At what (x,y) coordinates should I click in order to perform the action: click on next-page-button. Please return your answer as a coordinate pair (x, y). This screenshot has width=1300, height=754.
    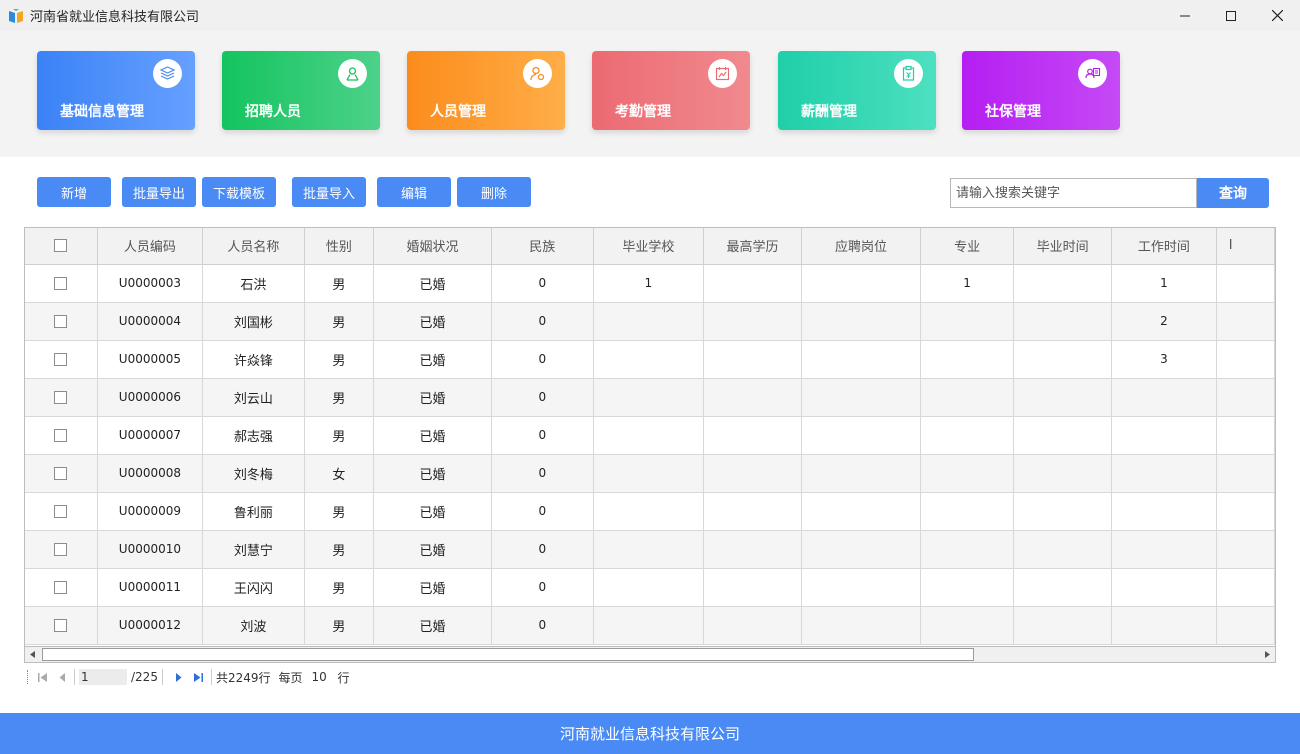
    Looking at the image, I should click on (179, 677).